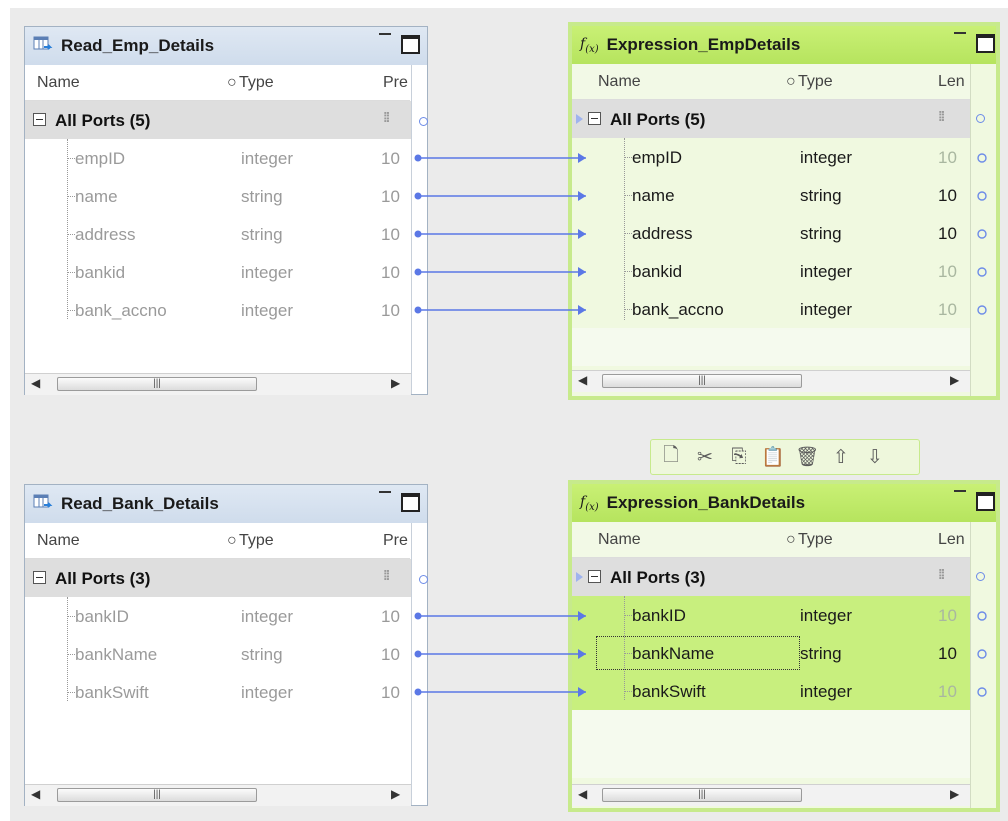 This screenshot has height=821, width=1008. I want to click on widget-title: Expression_EmpDetails, so click(703, 44).